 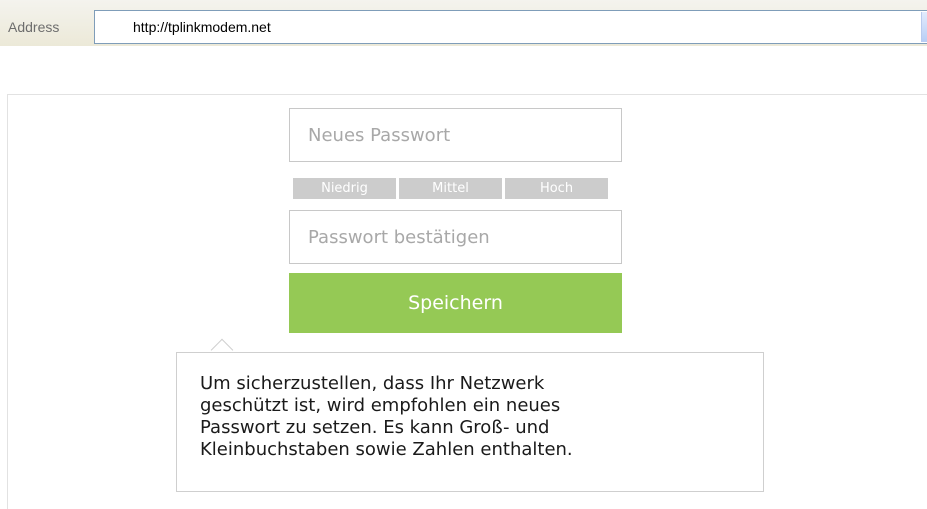 I want to click on tooltip-line: Um sicherzustellen, dass Ihr Netzwerk, so click(x=372, y=383).